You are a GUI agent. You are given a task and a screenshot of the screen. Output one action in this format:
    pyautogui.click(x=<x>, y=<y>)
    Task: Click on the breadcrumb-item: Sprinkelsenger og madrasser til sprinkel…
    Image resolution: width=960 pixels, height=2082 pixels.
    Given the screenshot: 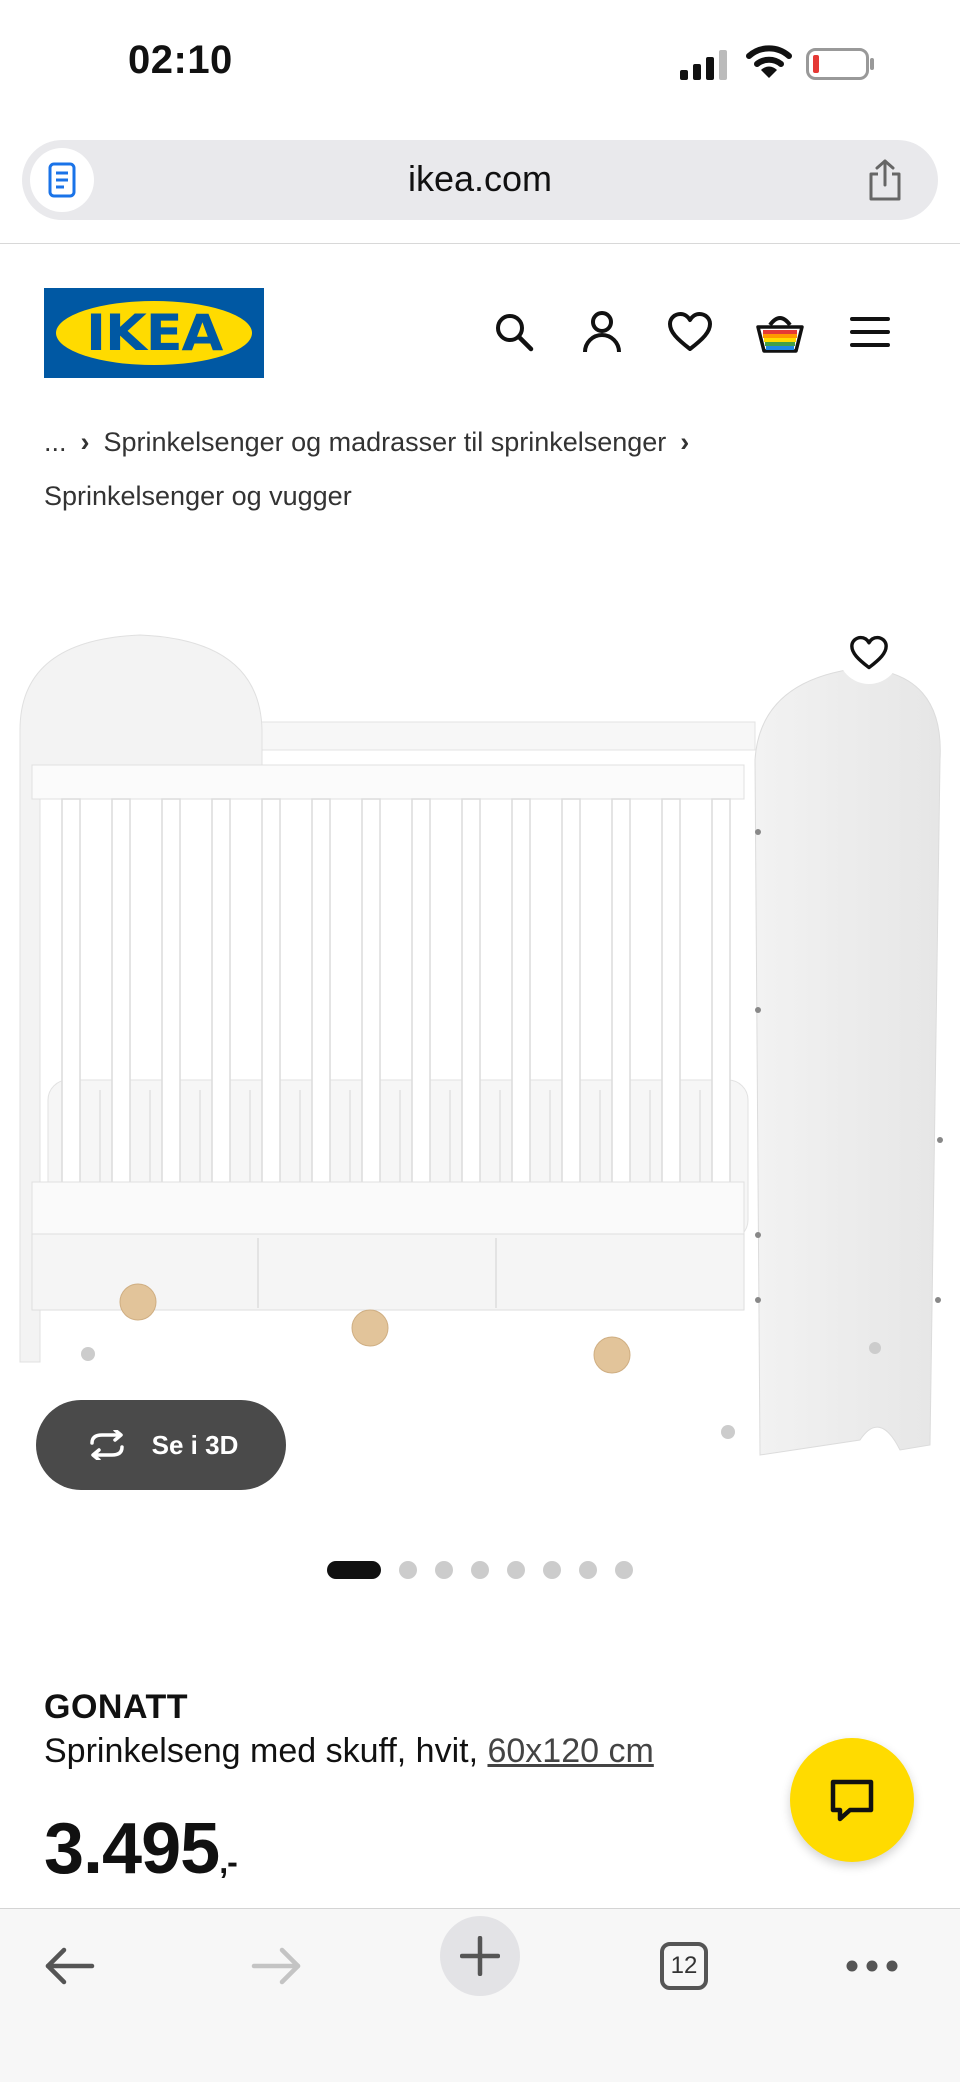 What is the action you would take?
    pyautogui.click(x=385, y=442)
    